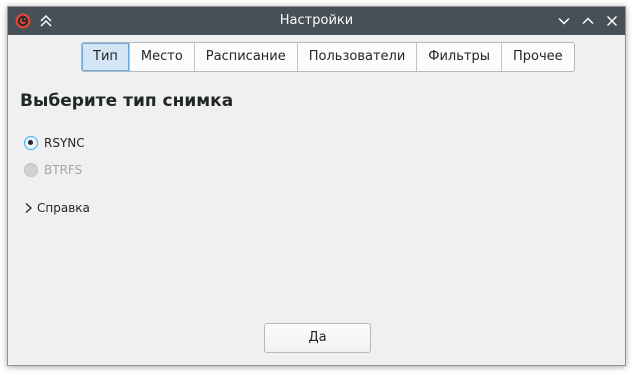  Describe the element at coordinates (245, 57) in the screenshot. I see `tab-schedule: Расписание` at that location.